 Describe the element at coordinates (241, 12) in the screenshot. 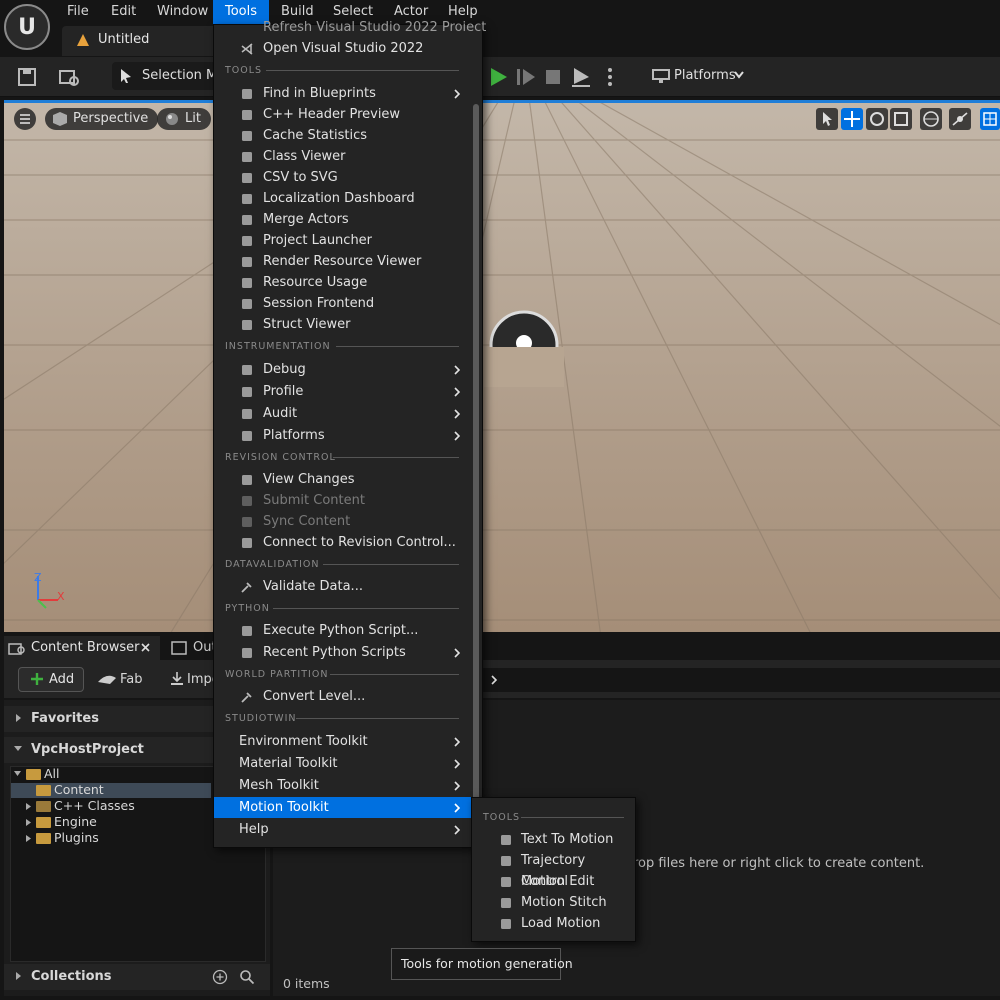

I see `menu-tools: Tools` at that location.